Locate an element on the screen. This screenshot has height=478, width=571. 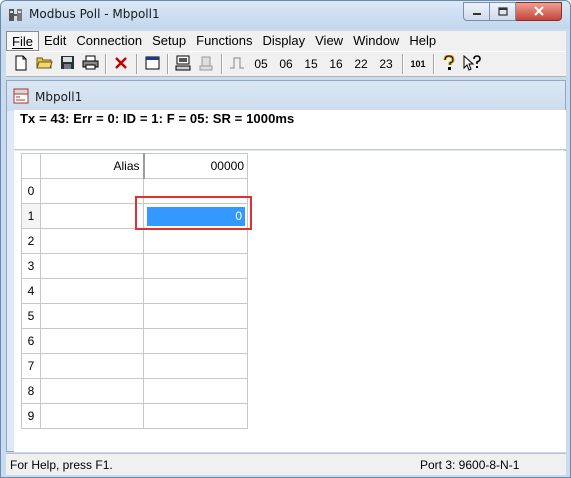
status-port-text: Port 3: 9600-8-N-1 is located at coordinates (470, 465).